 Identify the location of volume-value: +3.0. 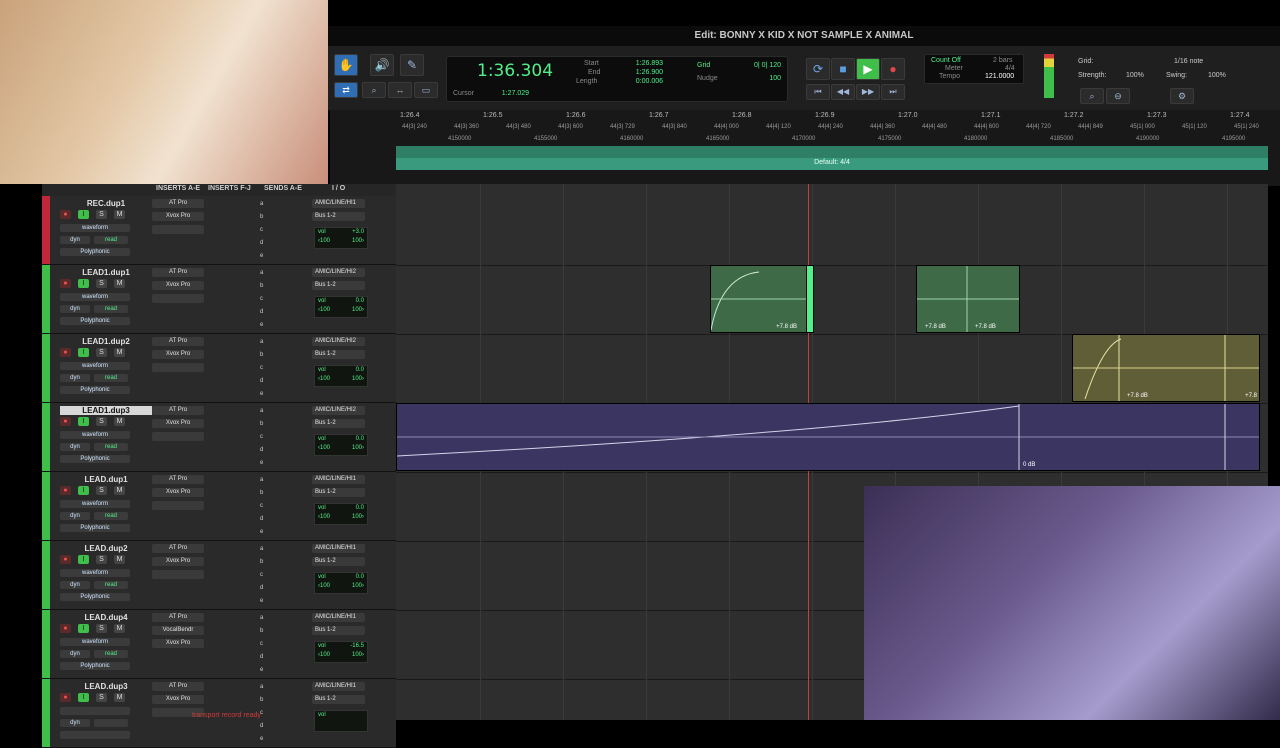
(358, 232).